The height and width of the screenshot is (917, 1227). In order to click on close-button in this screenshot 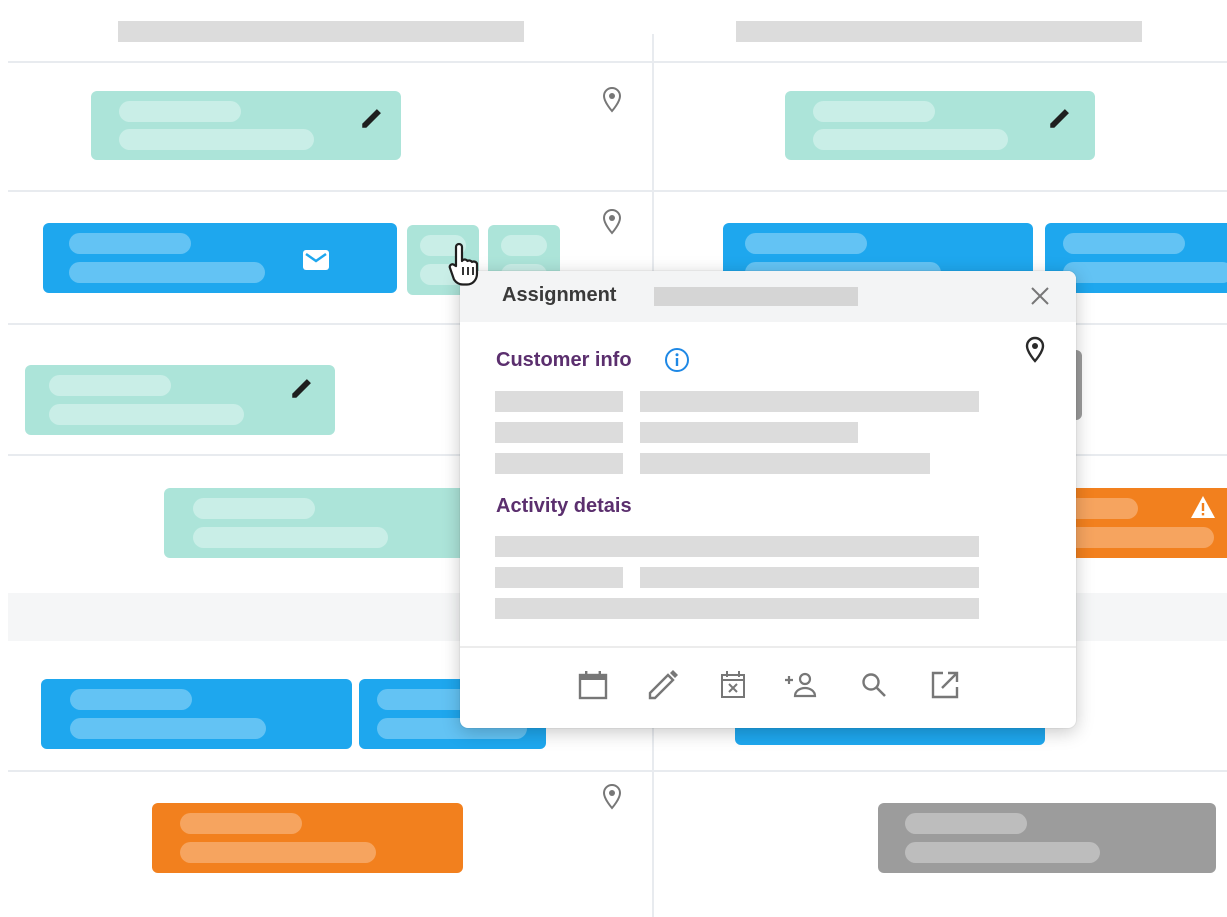, I will do `click(1040, 296)`.